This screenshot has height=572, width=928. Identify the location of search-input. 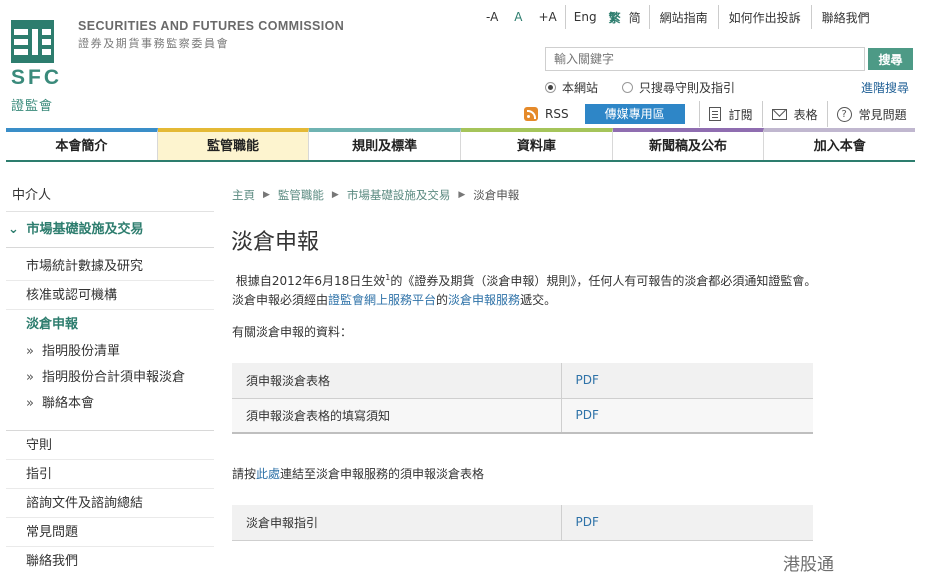
(705, 59).